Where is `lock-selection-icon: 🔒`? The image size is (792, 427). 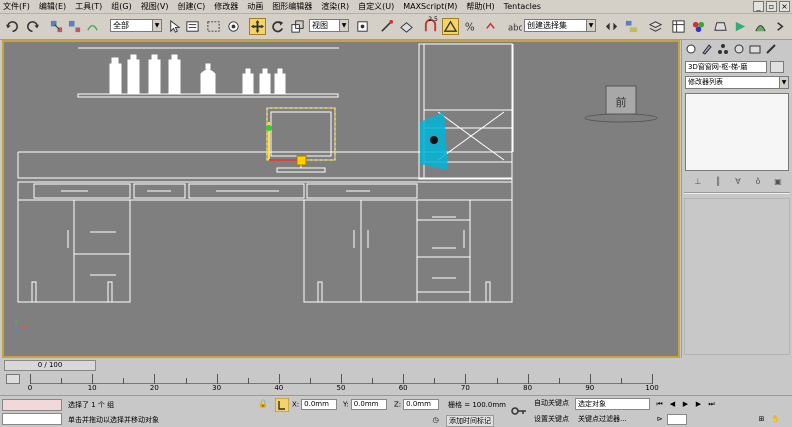
lock-selection-icon: 🔒 is located at coordinates (264, 405).